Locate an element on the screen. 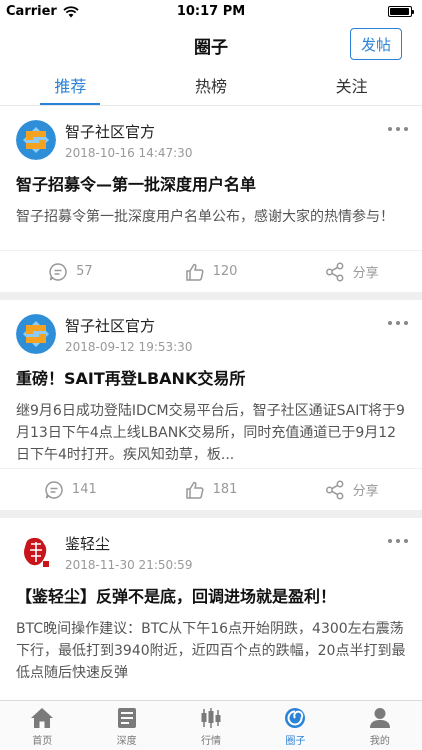 Image resolution: width=422 pixels, height=750 pixels. post-title: 智子招募令—第一批深度用户名单 is located at coordinates (211, 181).